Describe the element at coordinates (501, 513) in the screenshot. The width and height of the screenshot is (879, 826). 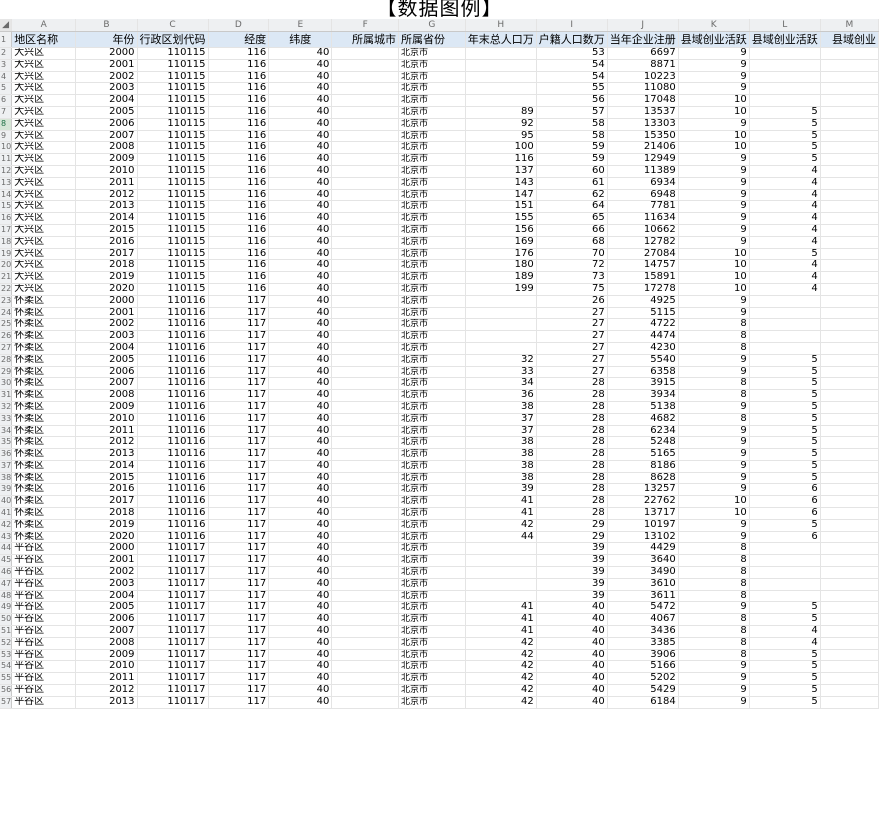
I see `data-cell: 41` at that location.